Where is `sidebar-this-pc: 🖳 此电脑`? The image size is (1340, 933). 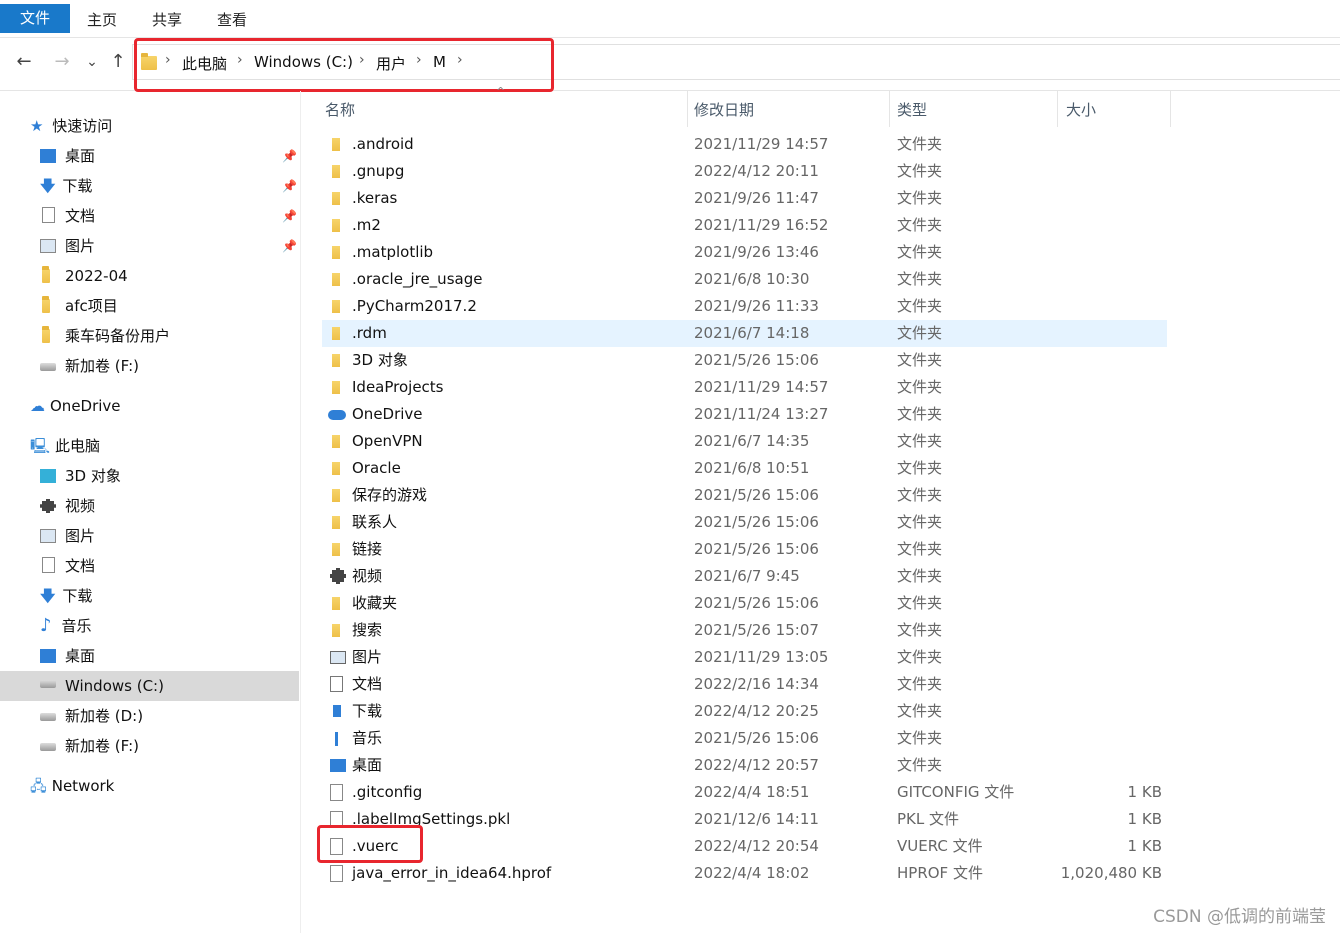
sidebar-this-pc: 🖳 此电脑 is located at coordinates (65, 446).